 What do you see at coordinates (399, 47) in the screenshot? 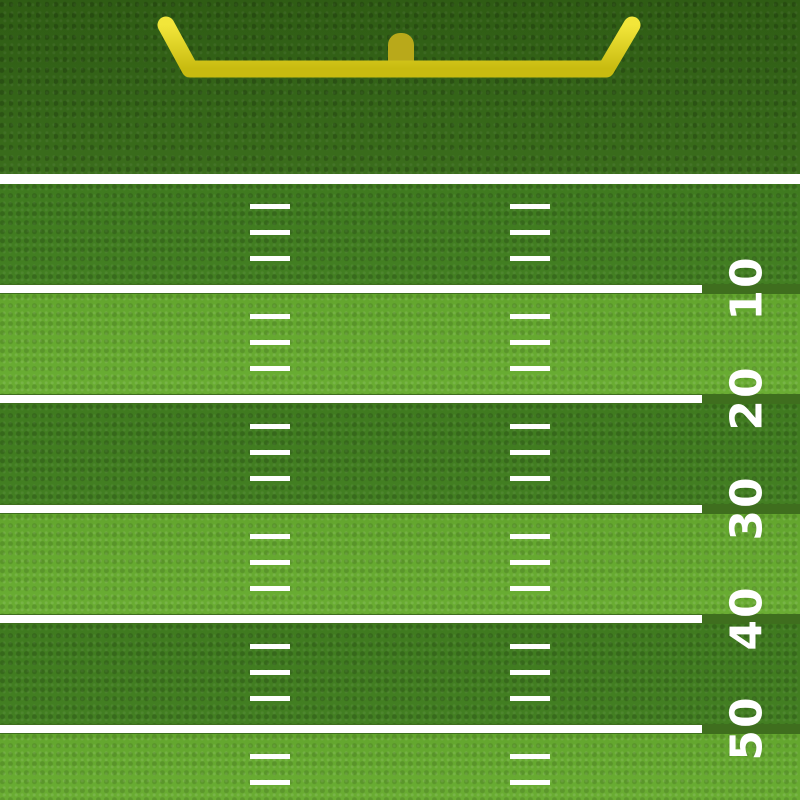
I see `goalpost` at bounding box center [399, 47].